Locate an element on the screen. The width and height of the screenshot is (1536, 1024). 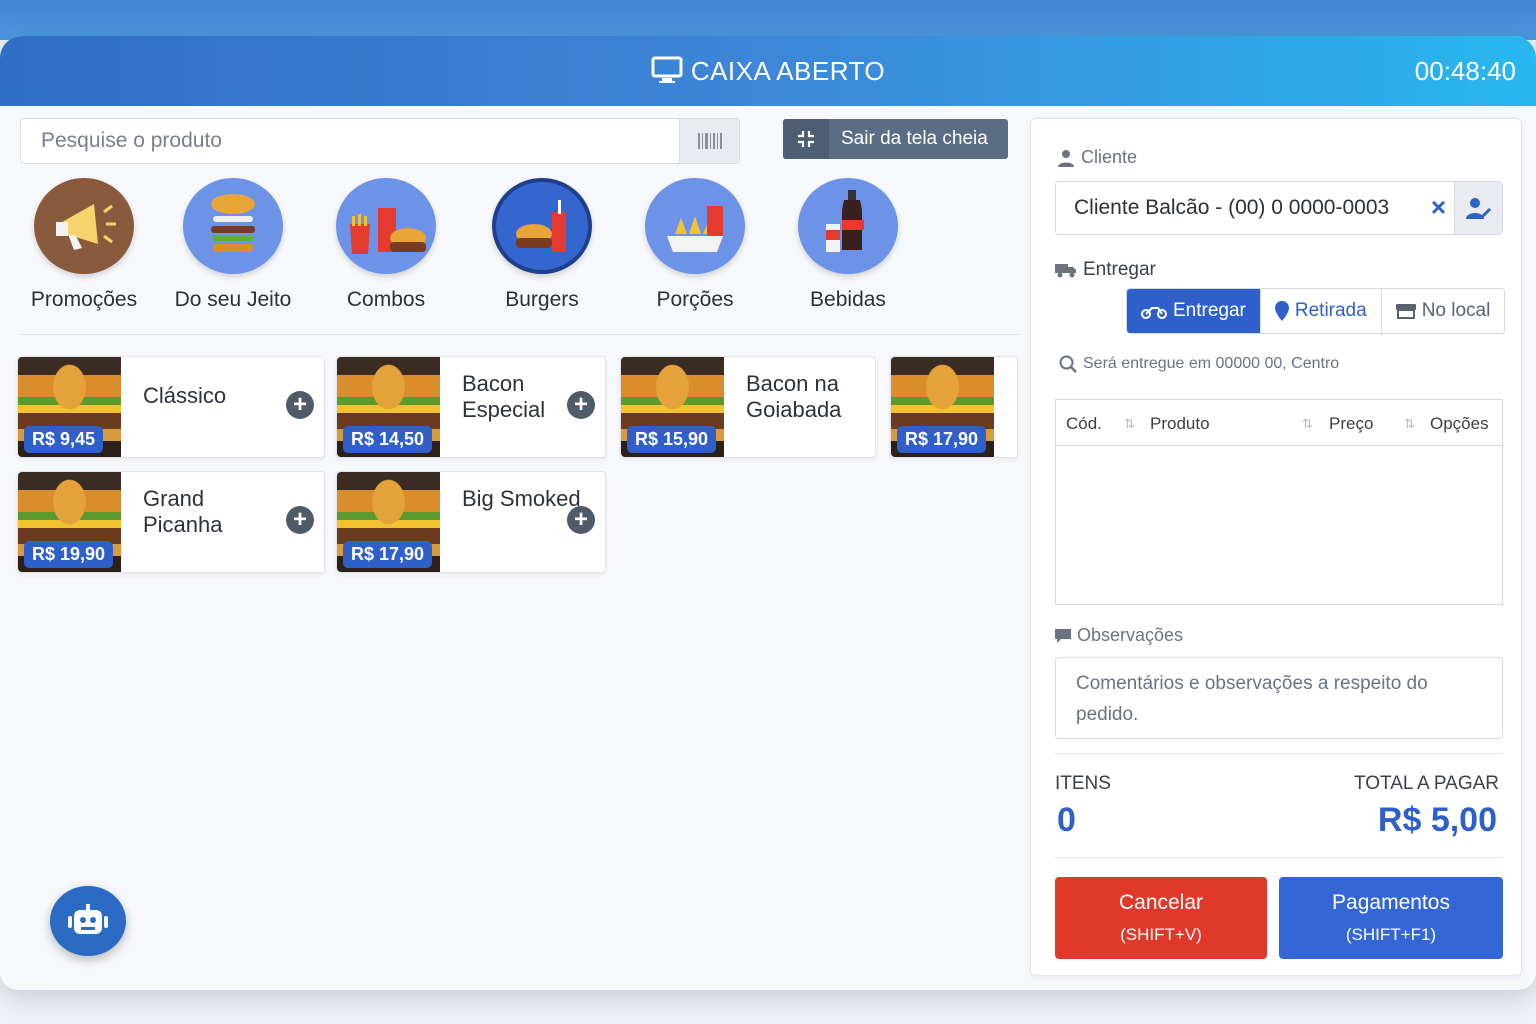
product-name: Bacon na Goiabada is located at coordinates (794, 396).